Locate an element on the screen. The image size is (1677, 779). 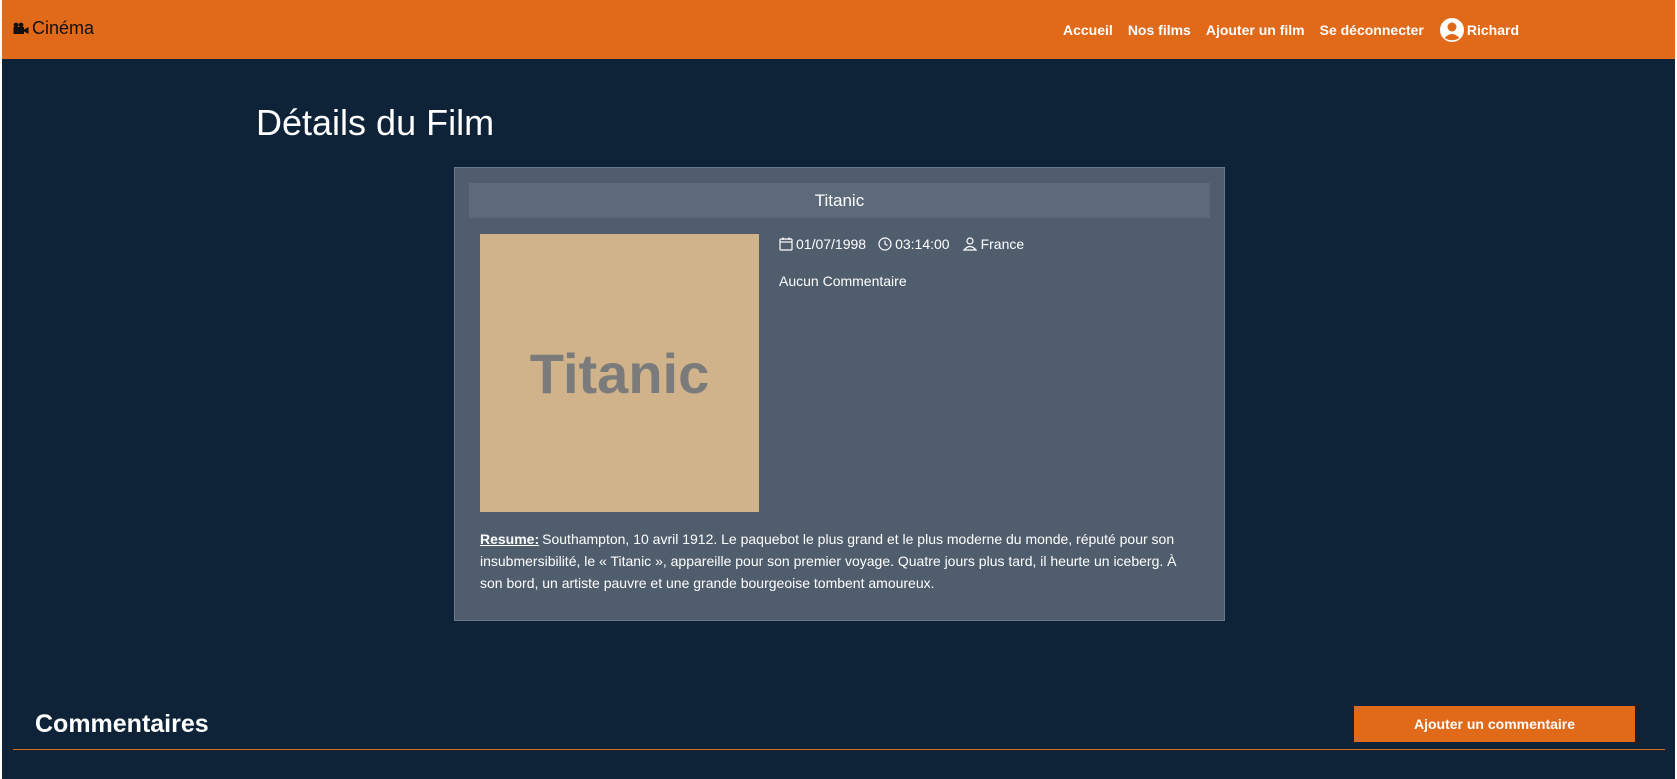
film-date: 01/07/1998 is located at coordinates (822, 244).